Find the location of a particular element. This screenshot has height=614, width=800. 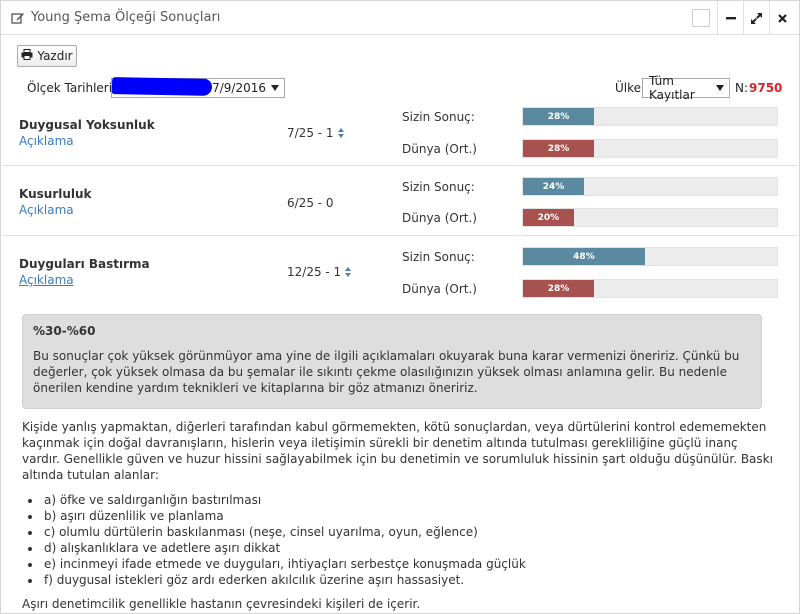

score-text: 7/25 - 1 is located at coordinates (310, 133).